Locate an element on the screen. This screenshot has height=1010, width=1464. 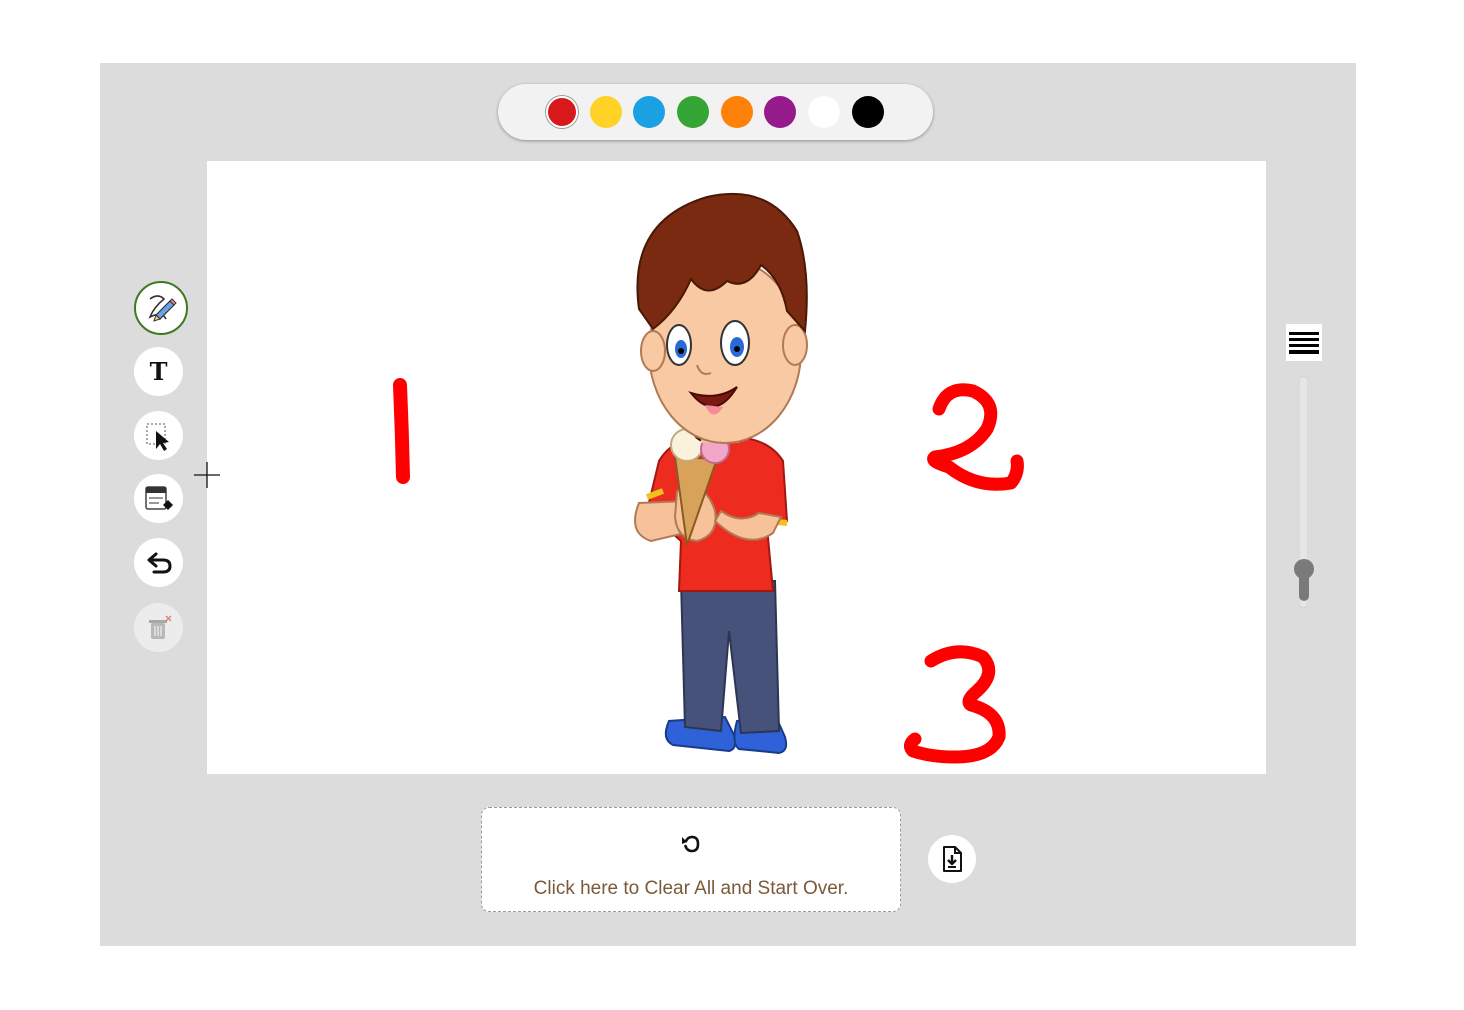
text-tool: T is located at coordinates (158, 371).